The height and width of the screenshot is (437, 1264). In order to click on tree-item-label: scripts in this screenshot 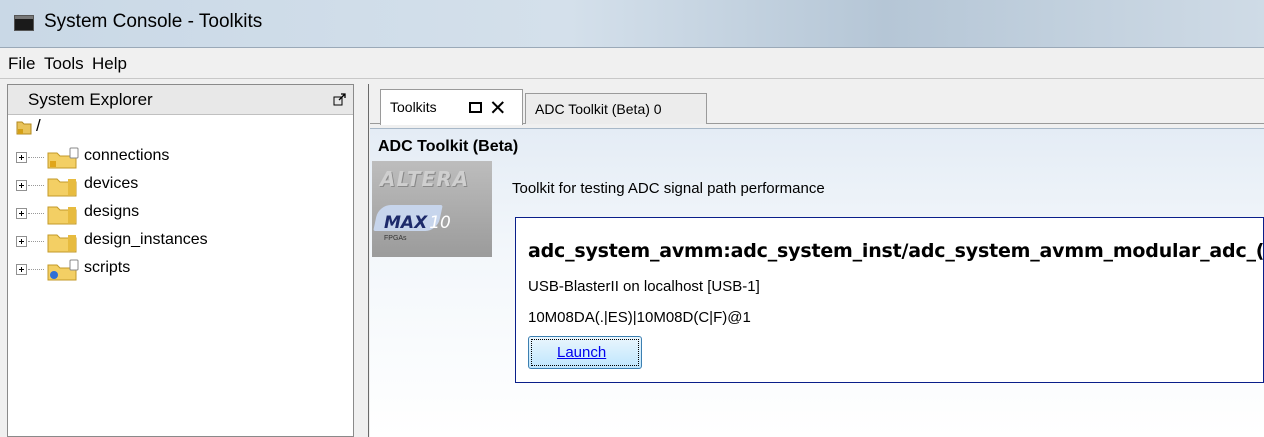, I will do `click(107, 267)`.